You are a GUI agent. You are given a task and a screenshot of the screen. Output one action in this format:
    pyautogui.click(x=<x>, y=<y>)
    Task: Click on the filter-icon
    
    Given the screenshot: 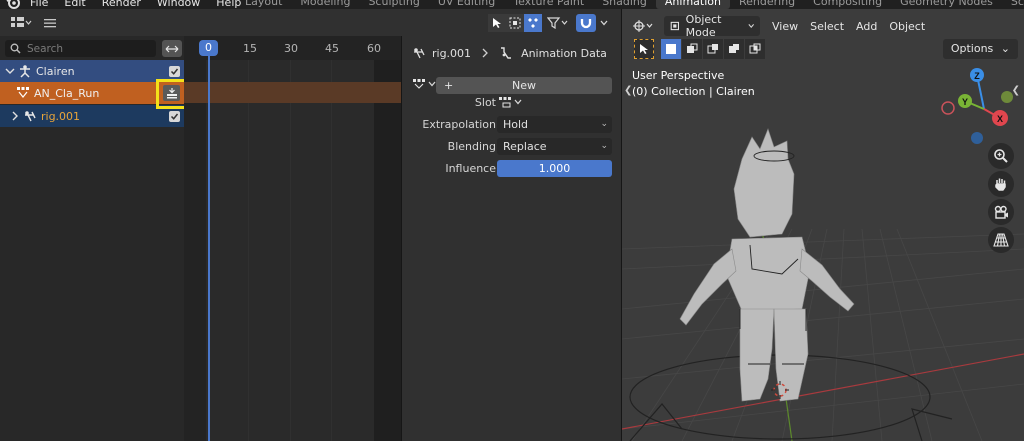 What is the action you would take?
    pyautogui.click(x=558, y=23)
    